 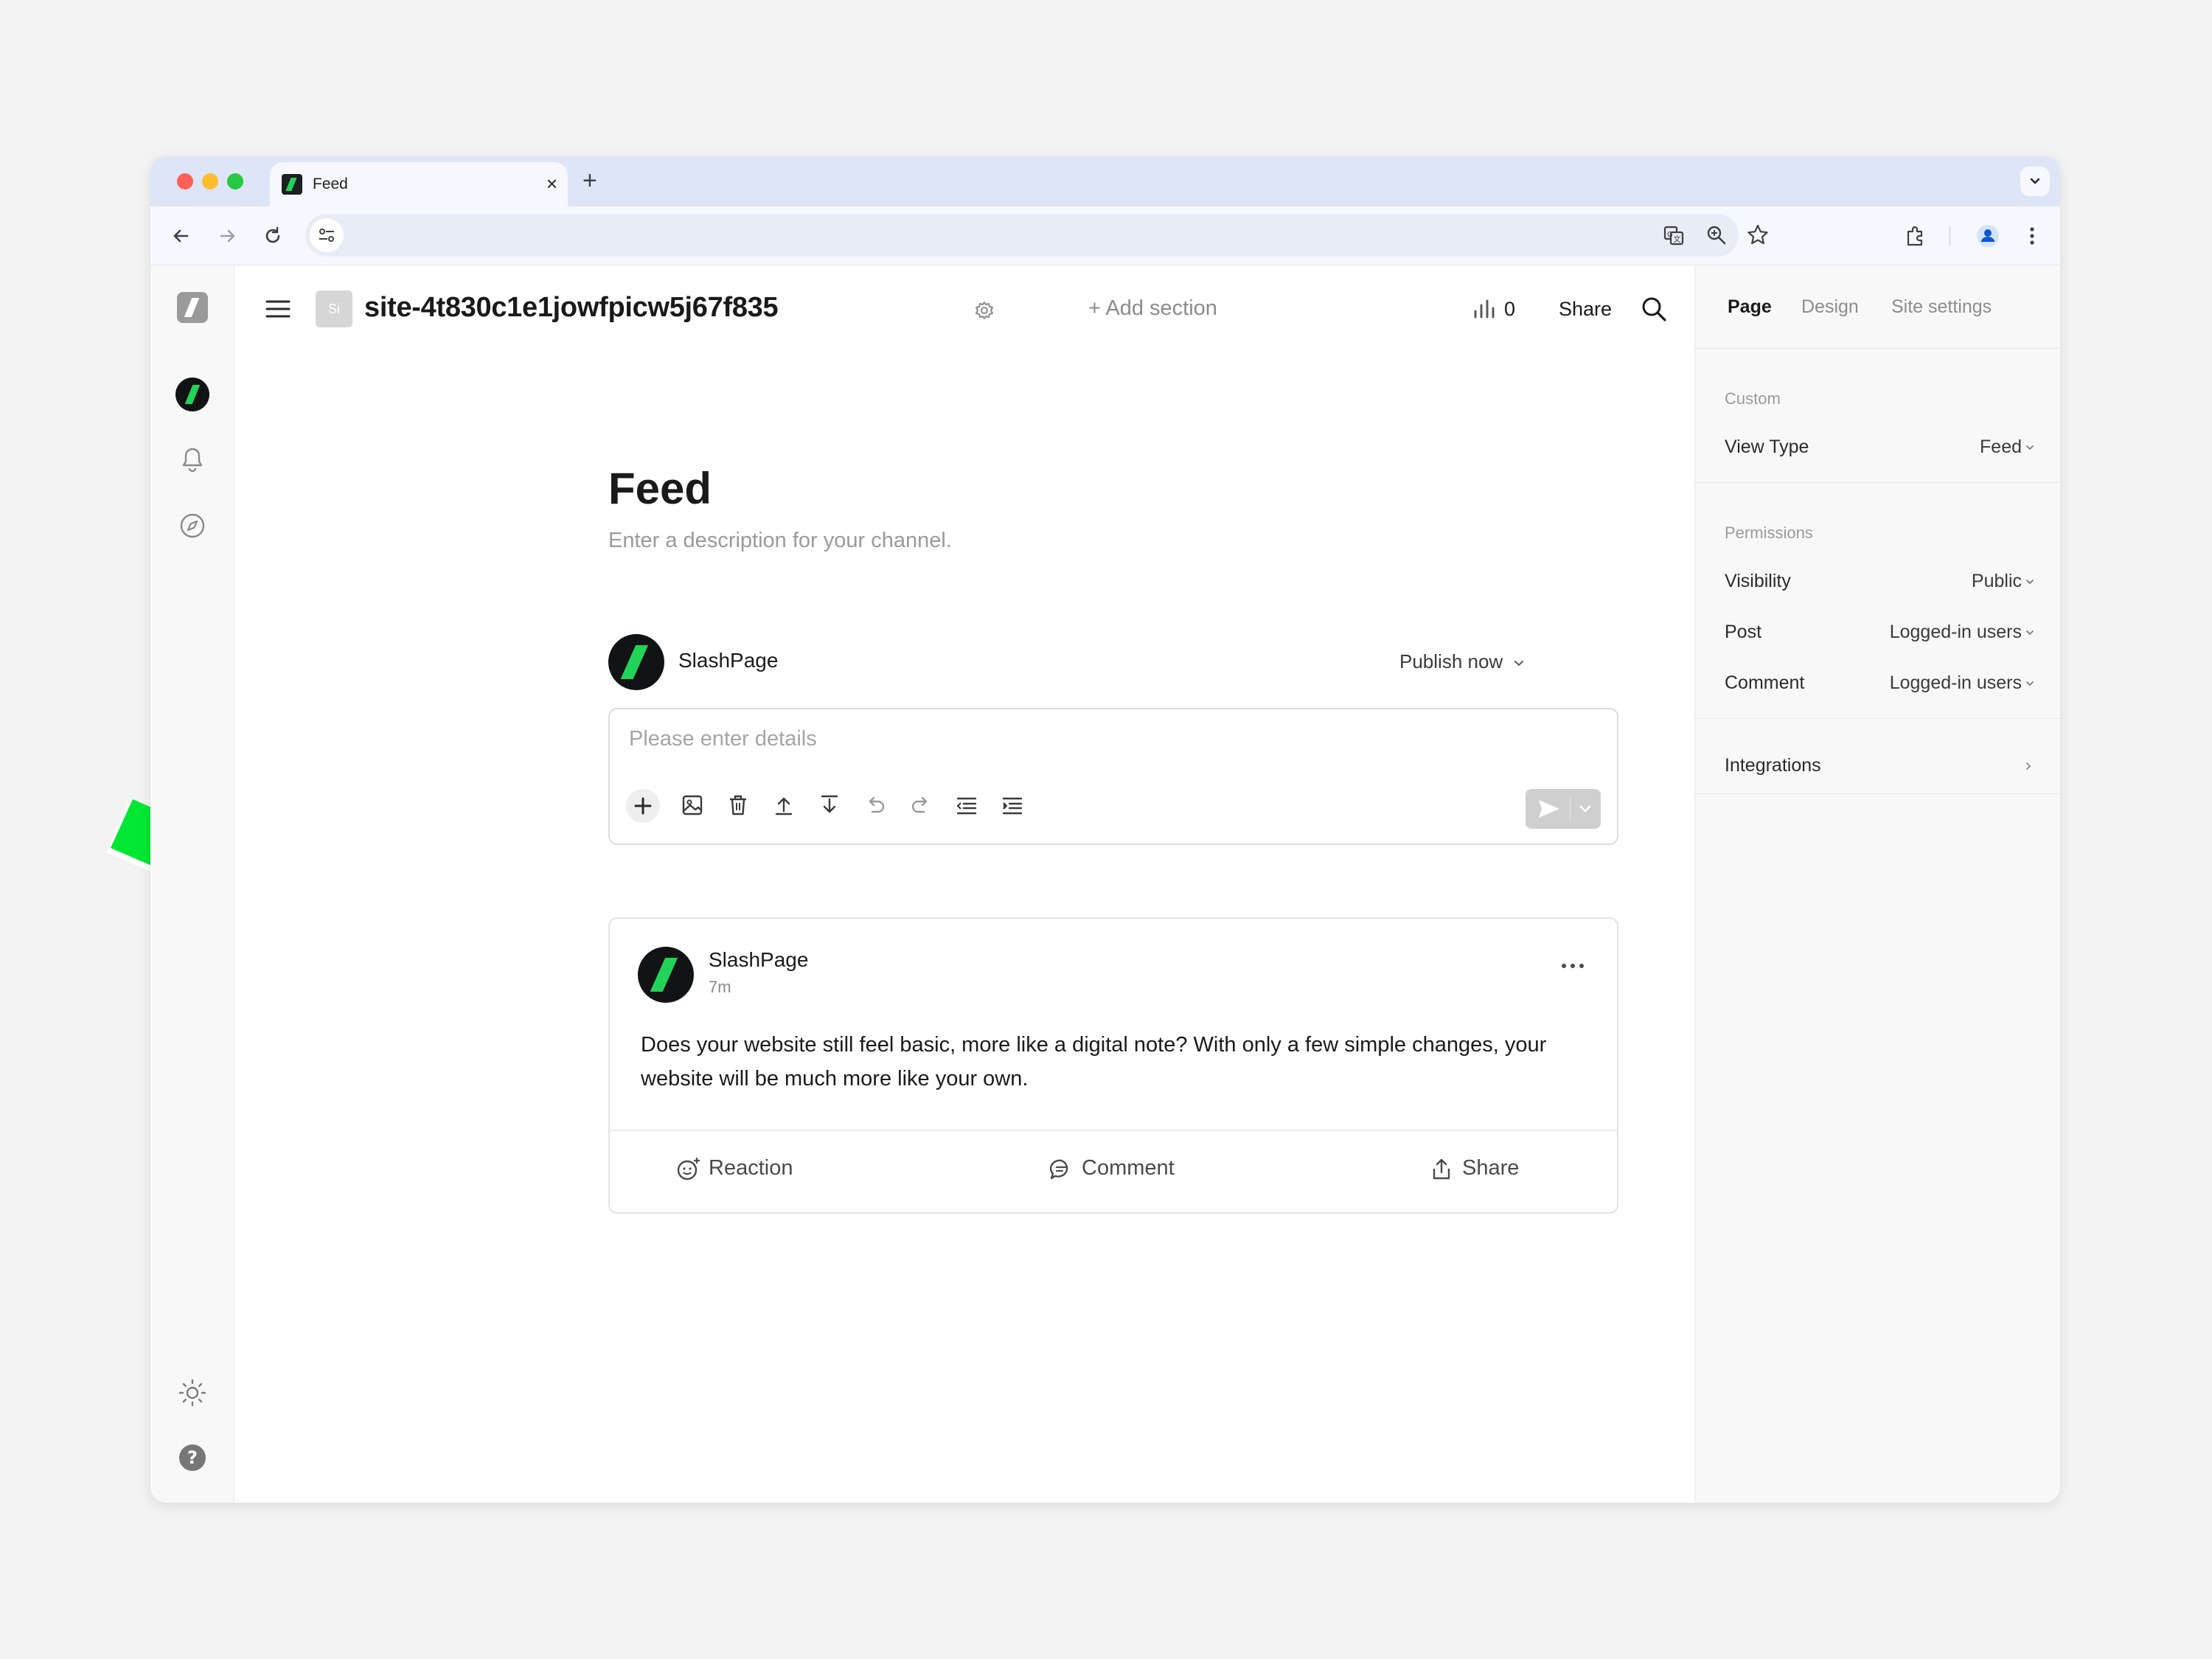 I want to click on composer-input, so click(x=1034, y=739).